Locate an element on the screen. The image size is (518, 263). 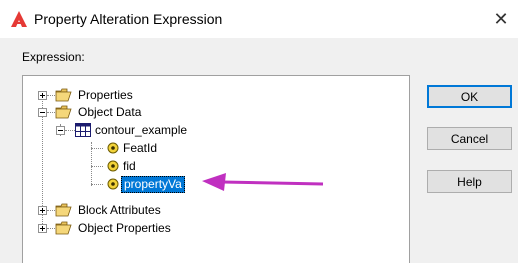
window-title: Property Alteration Expression is located at coordinates (128, 19).